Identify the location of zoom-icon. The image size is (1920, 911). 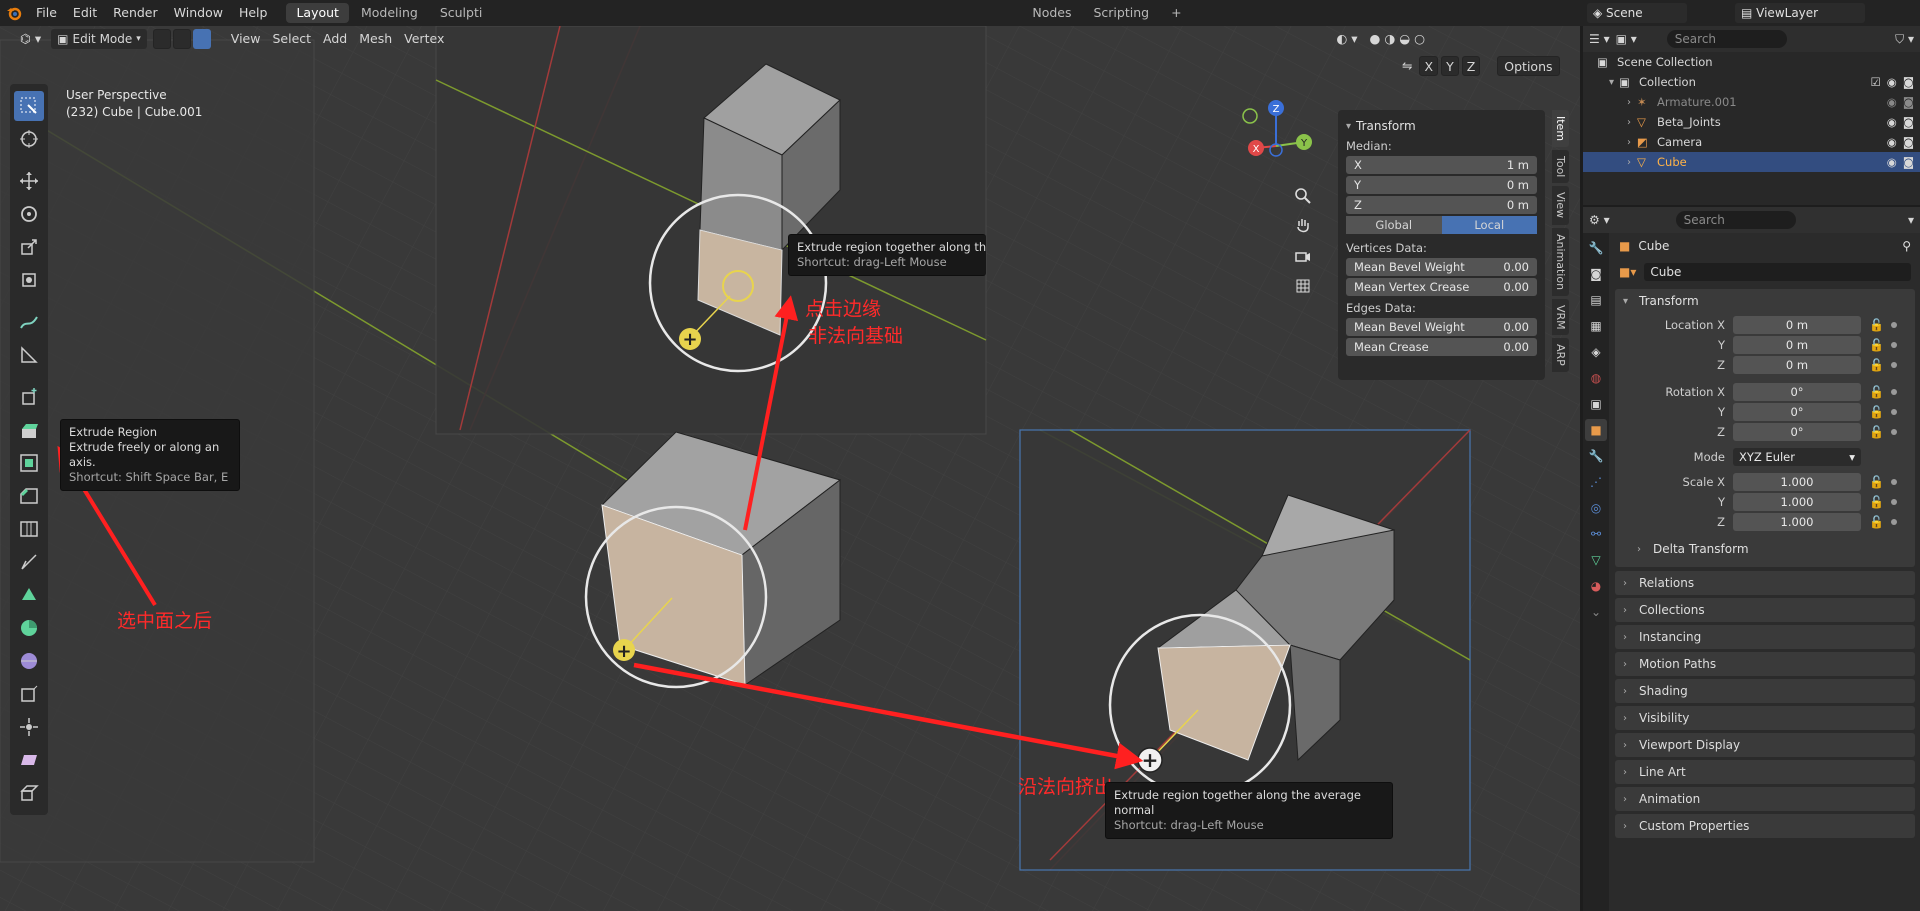
(1303, 196).